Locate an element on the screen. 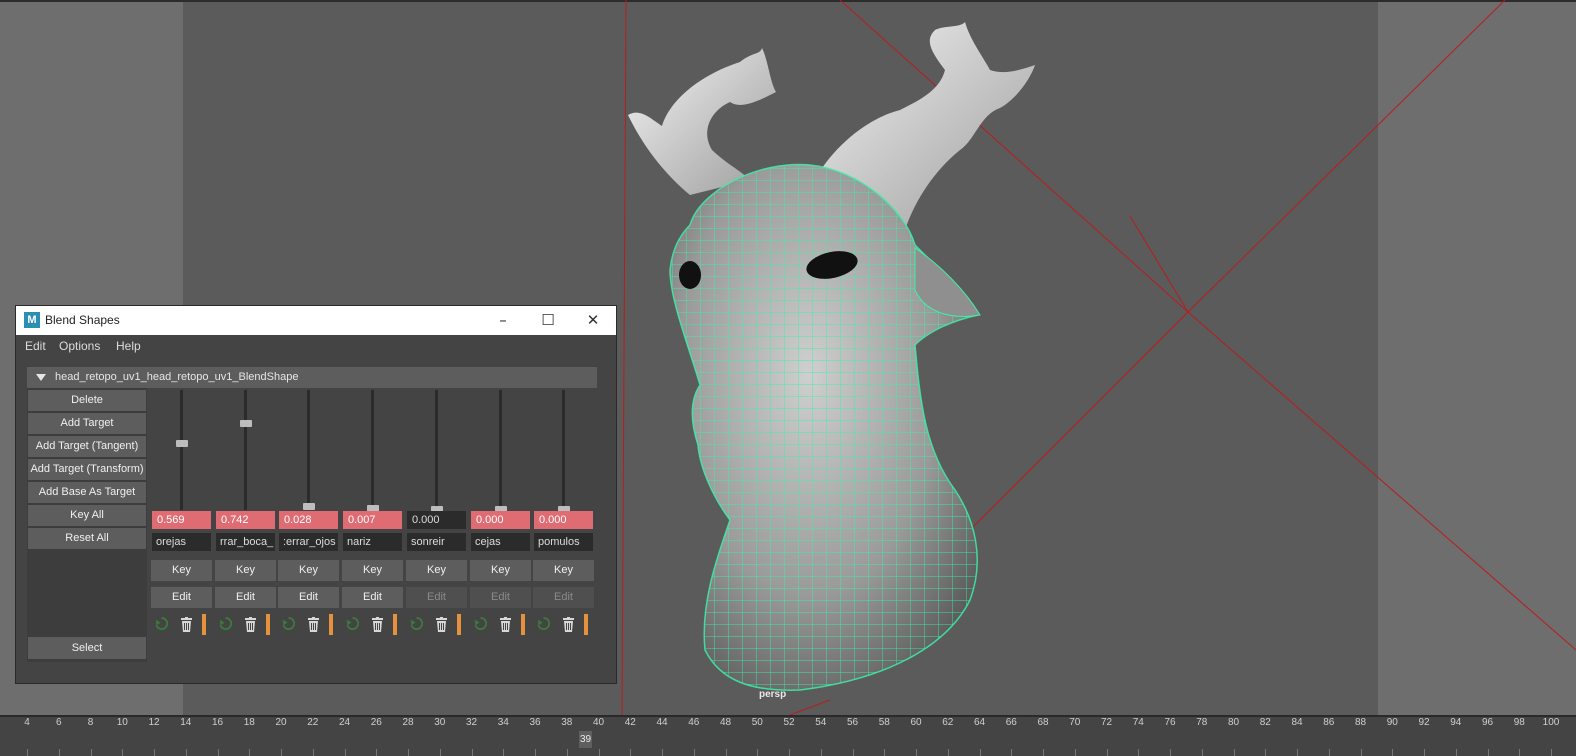 This screenshot has height=756, width=1576. delete-button: Delete is located at coordinates (87, 400).